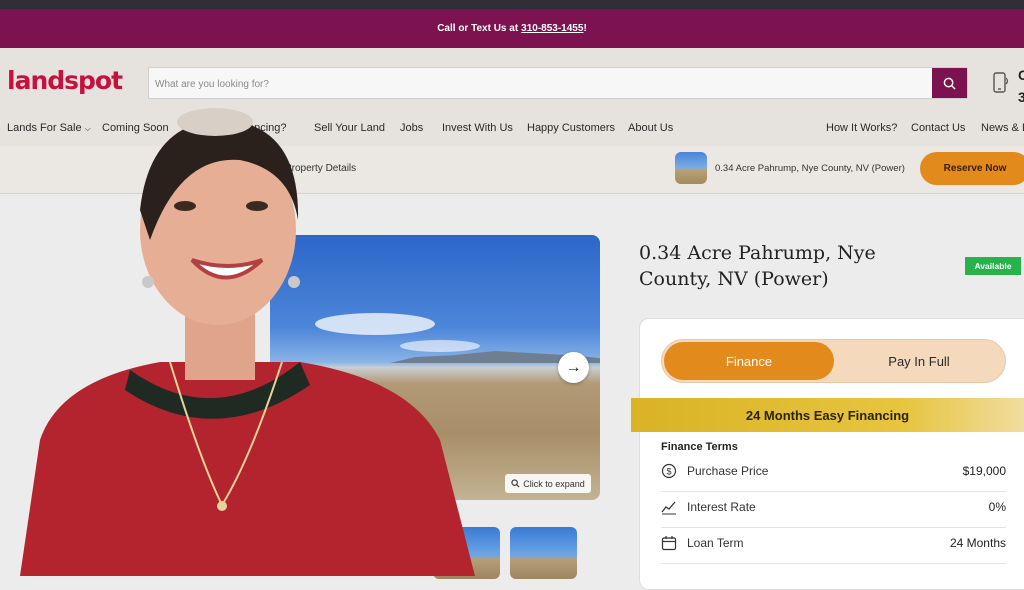 The height and width of the screenshot is (590, 1024). What do you see at coordinates (1002, 128) in the screenshot?
I see `nav-news: News & B` at bounding box center [1002, 128].